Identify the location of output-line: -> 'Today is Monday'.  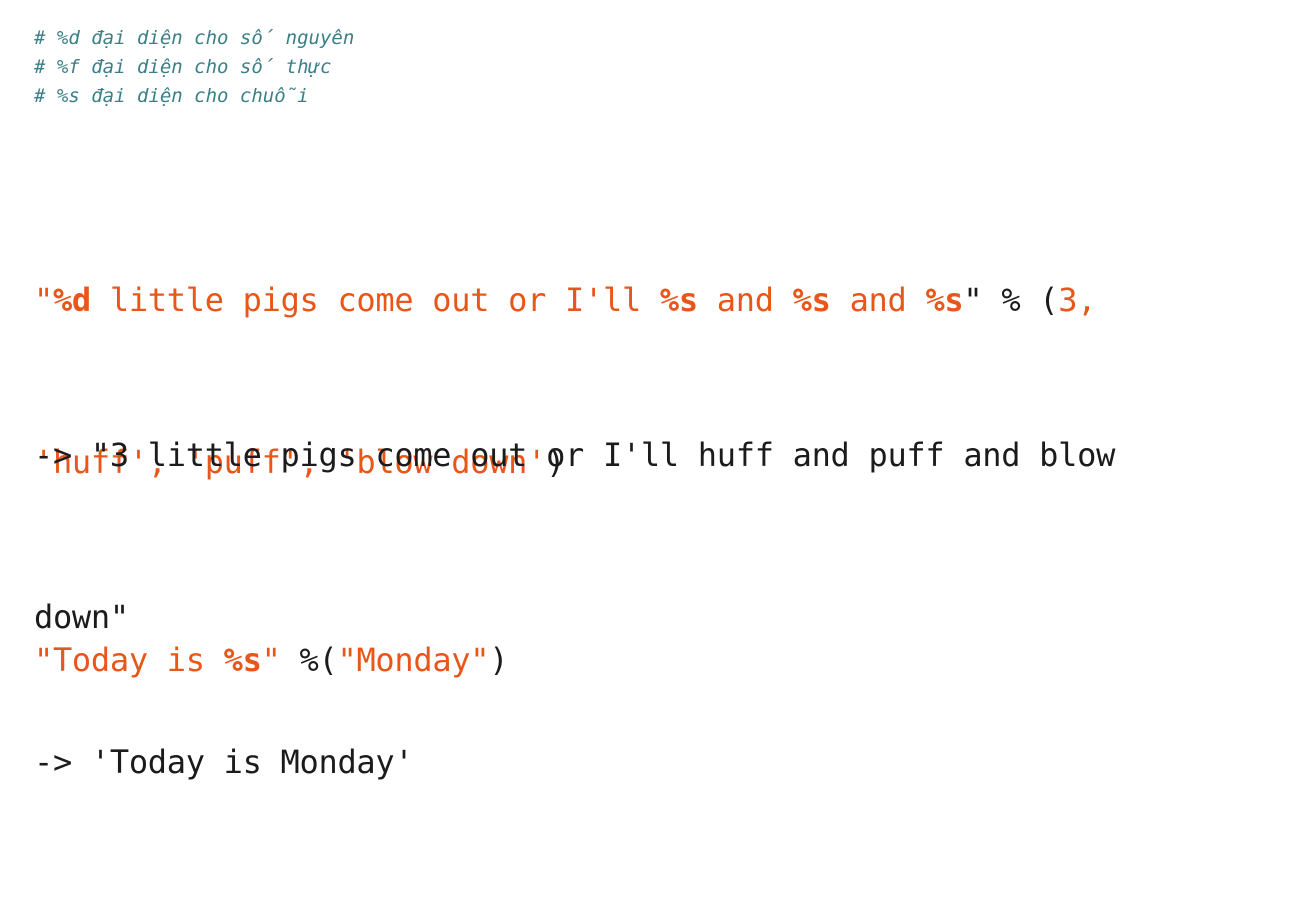
(224, 762).